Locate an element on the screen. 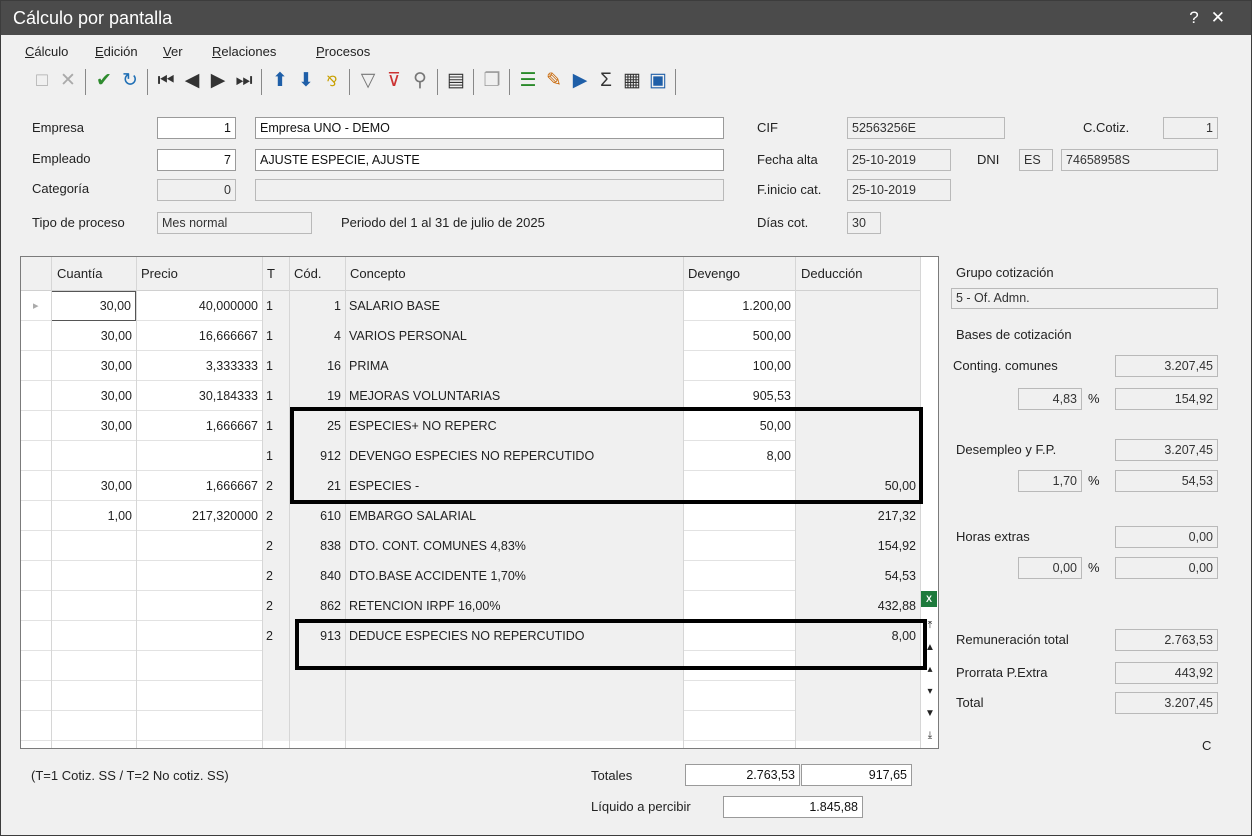 The image size is (1252, 836). concepto-cell: DTO.BASE ACCIDENTE 1,70% is located at coordinates (514, 576).